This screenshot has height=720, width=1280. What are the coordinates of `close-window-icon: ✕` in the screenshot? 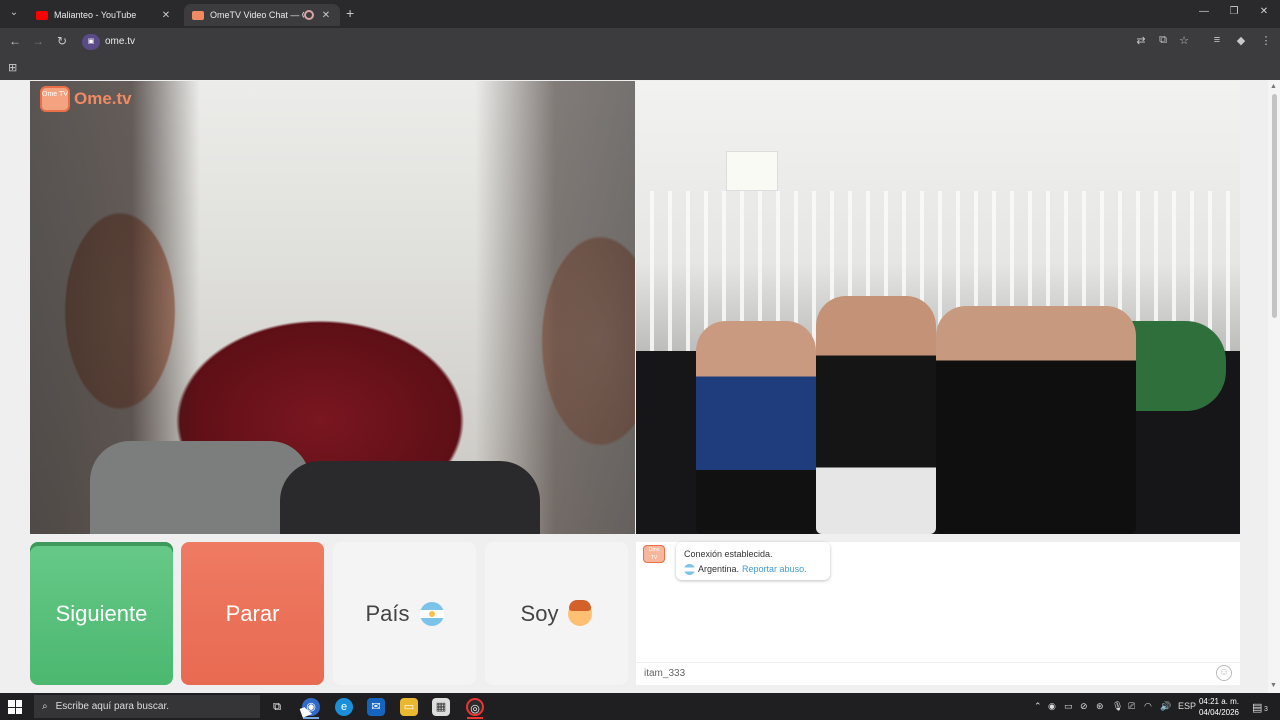 It's located at (1264, 11).